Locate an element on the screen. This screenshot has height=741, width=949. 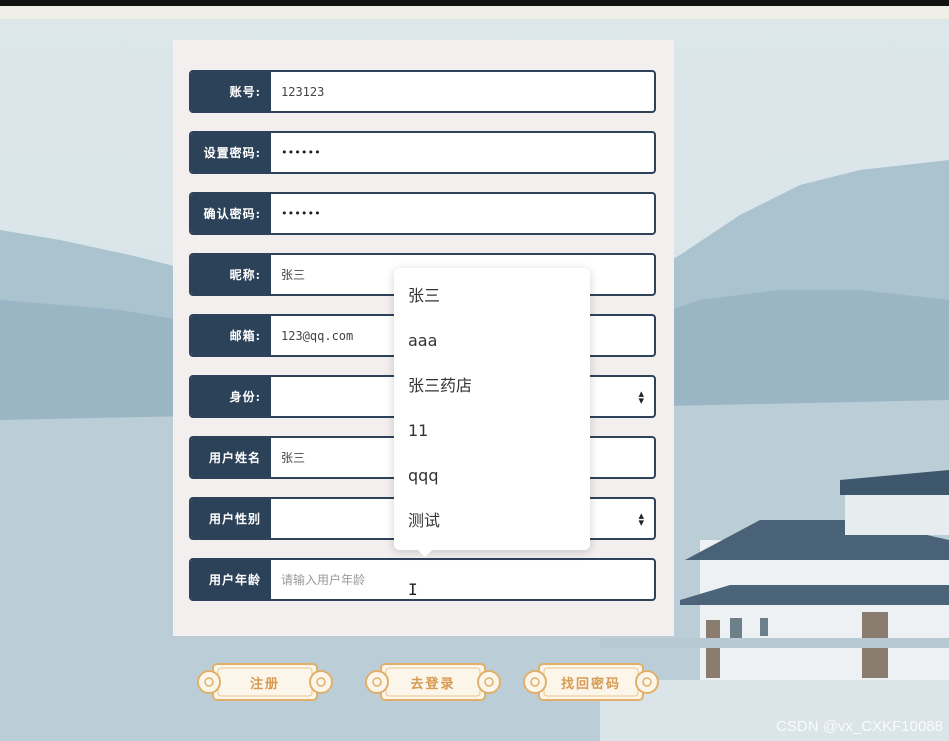
autocomplete-option: aaa is located at coordinates (422, 341).